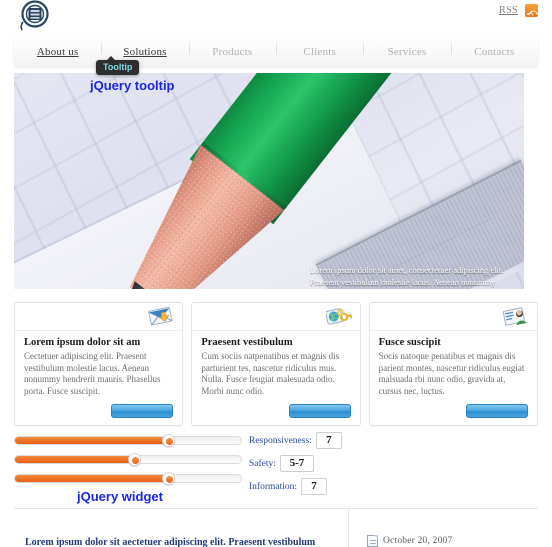 Image resolution: width=552 pixels, height=547 pixels. What do you see at coordinates (406, 48) in the screenshot?
I see `nav-item-services: Services` at bounding box center [406, 48].